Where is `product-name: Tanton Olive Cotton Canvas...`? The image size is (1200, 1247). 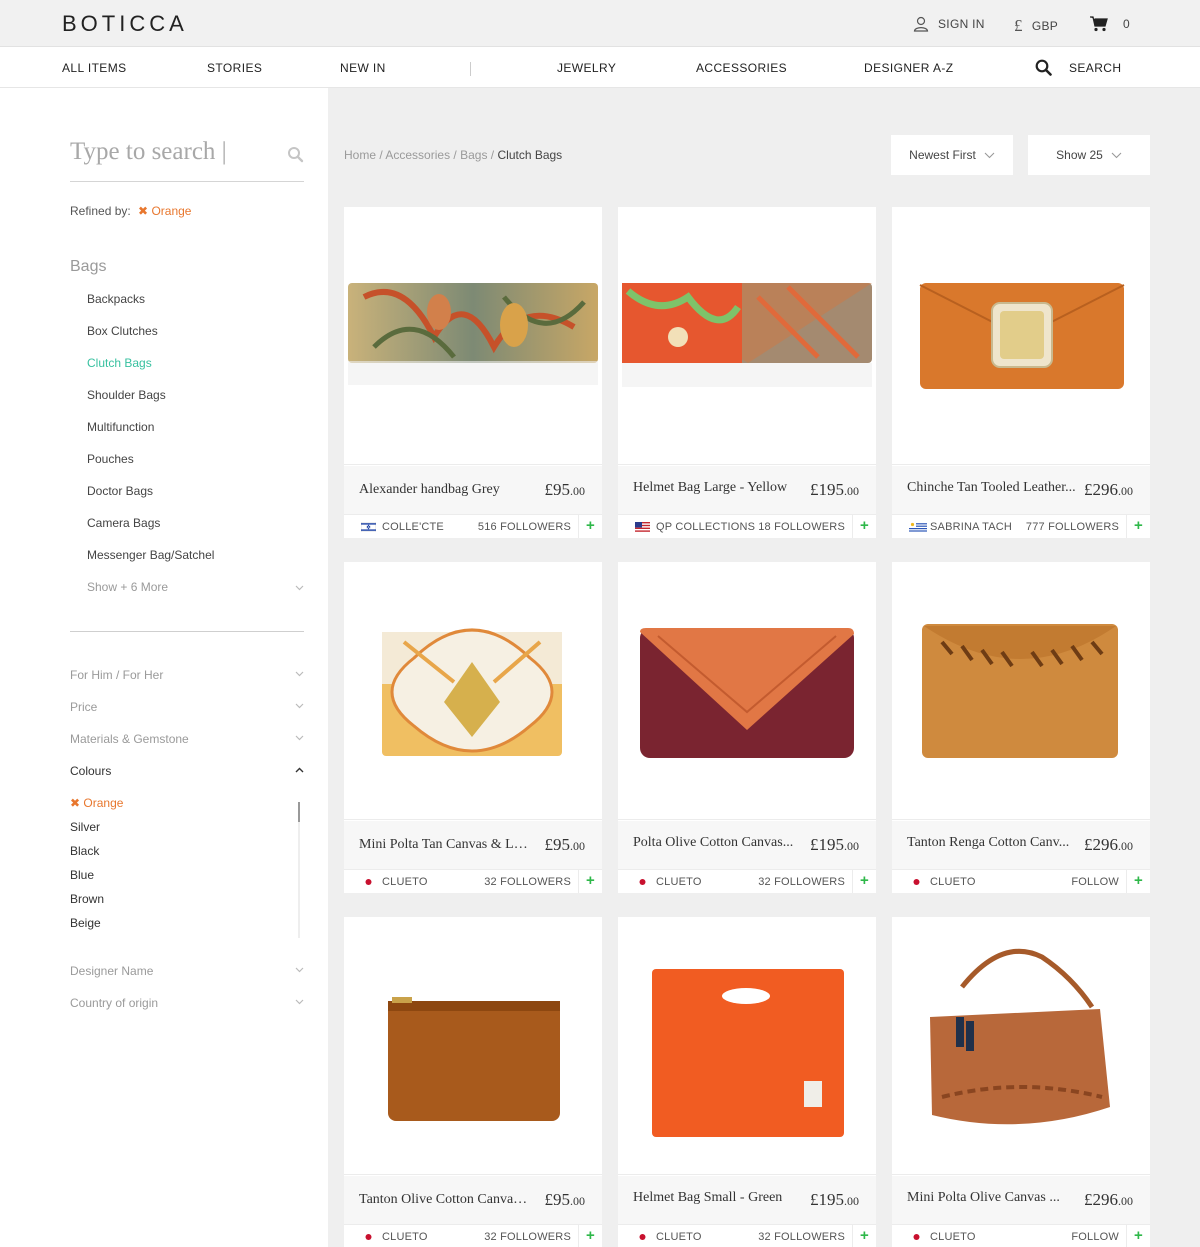
product-name: Tanton Olive Cotton Canvas... is located at coordinates (444, 1200).